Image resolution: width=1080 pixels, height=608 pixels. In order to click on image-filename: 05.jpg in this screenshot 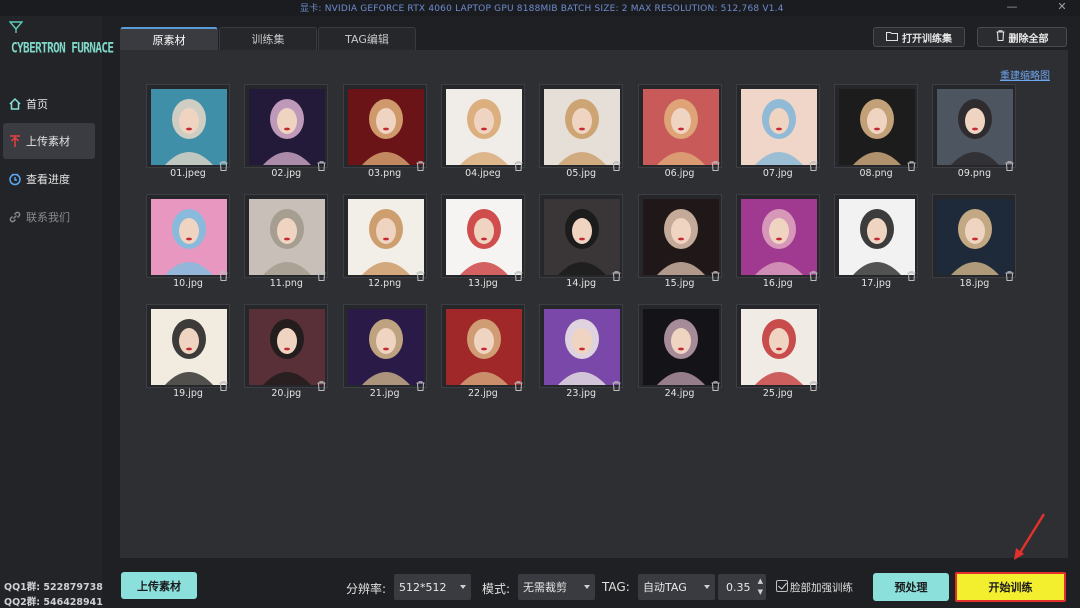, I will do `click(581, 173)`.